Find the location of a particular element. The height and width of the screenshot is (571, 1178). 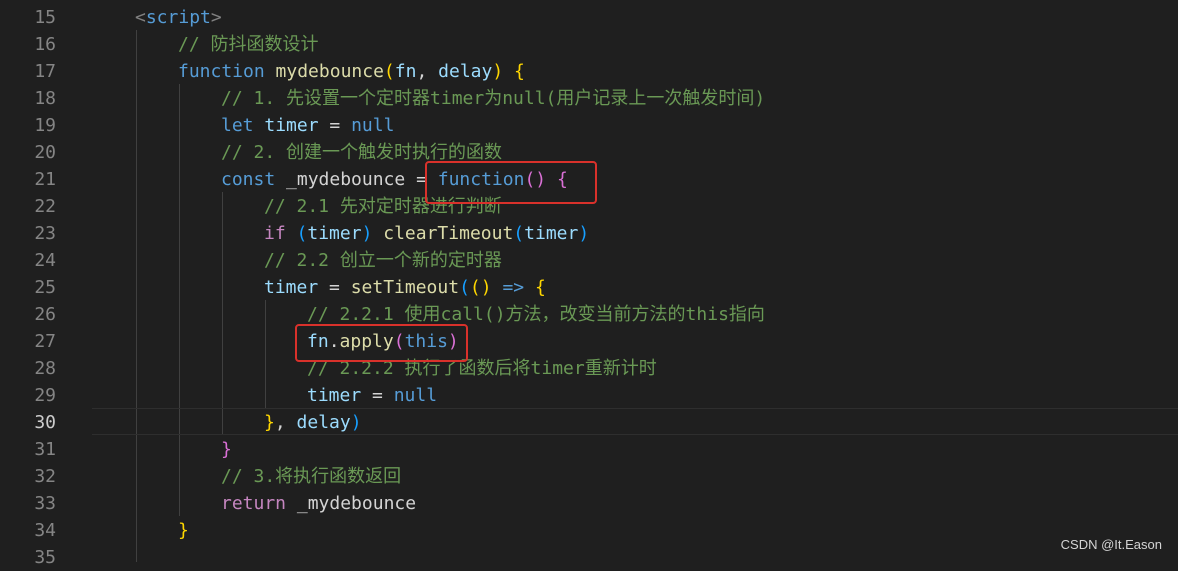

code-text: // 2.2 创立一个新的定时器 is located at coordinates (383, 260).